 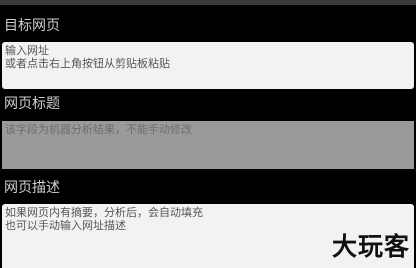 I want to click on url-placeholder-line2: 或者点击右上角按钮从剪贴板粘贴, so click(x=87, y=63).